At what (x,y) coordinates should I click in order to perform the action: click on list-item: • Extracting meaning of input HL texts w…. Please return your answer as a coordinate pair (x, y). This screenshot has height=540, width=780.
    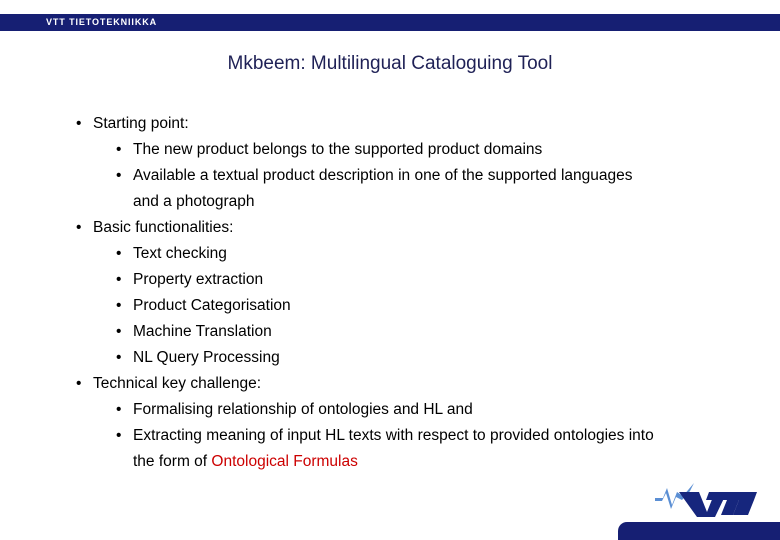
    Looking at the image, I should click on (390, 449).